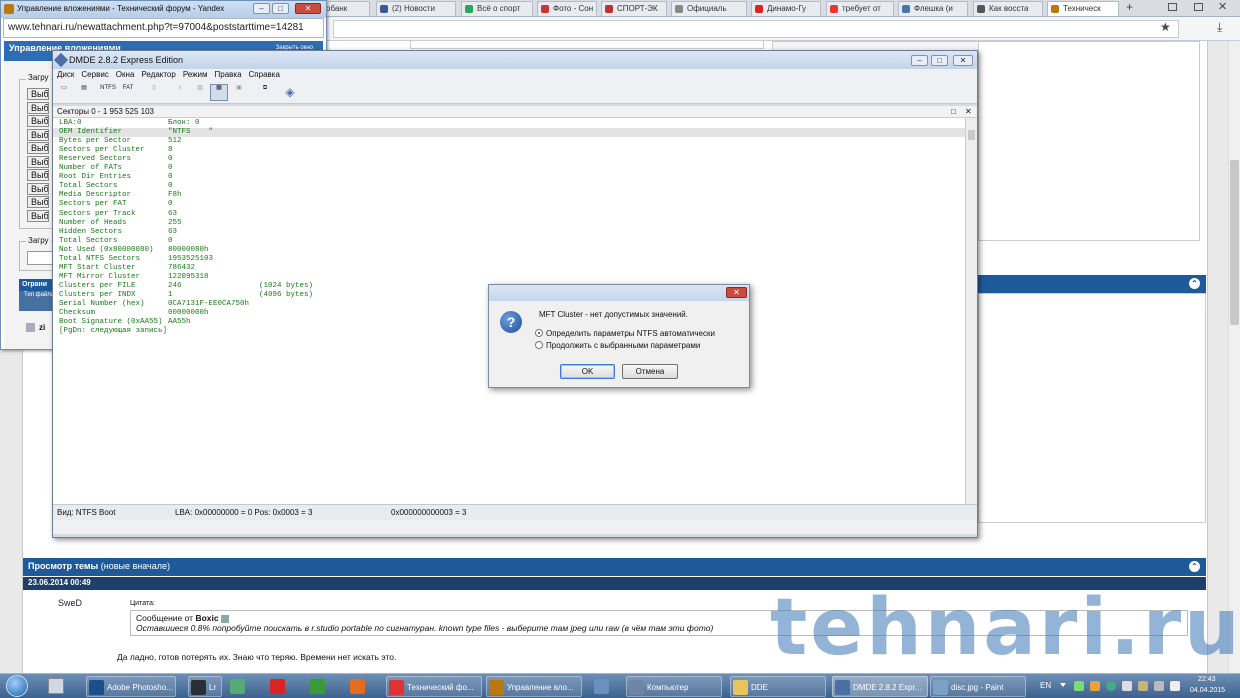 Image resolution: width=1240 pixels, height=698 pixels. What do you see at coordinates (953, 111) in the screenshot?
I see `panel-restore-icon: □` at bounding box center [953, 111].